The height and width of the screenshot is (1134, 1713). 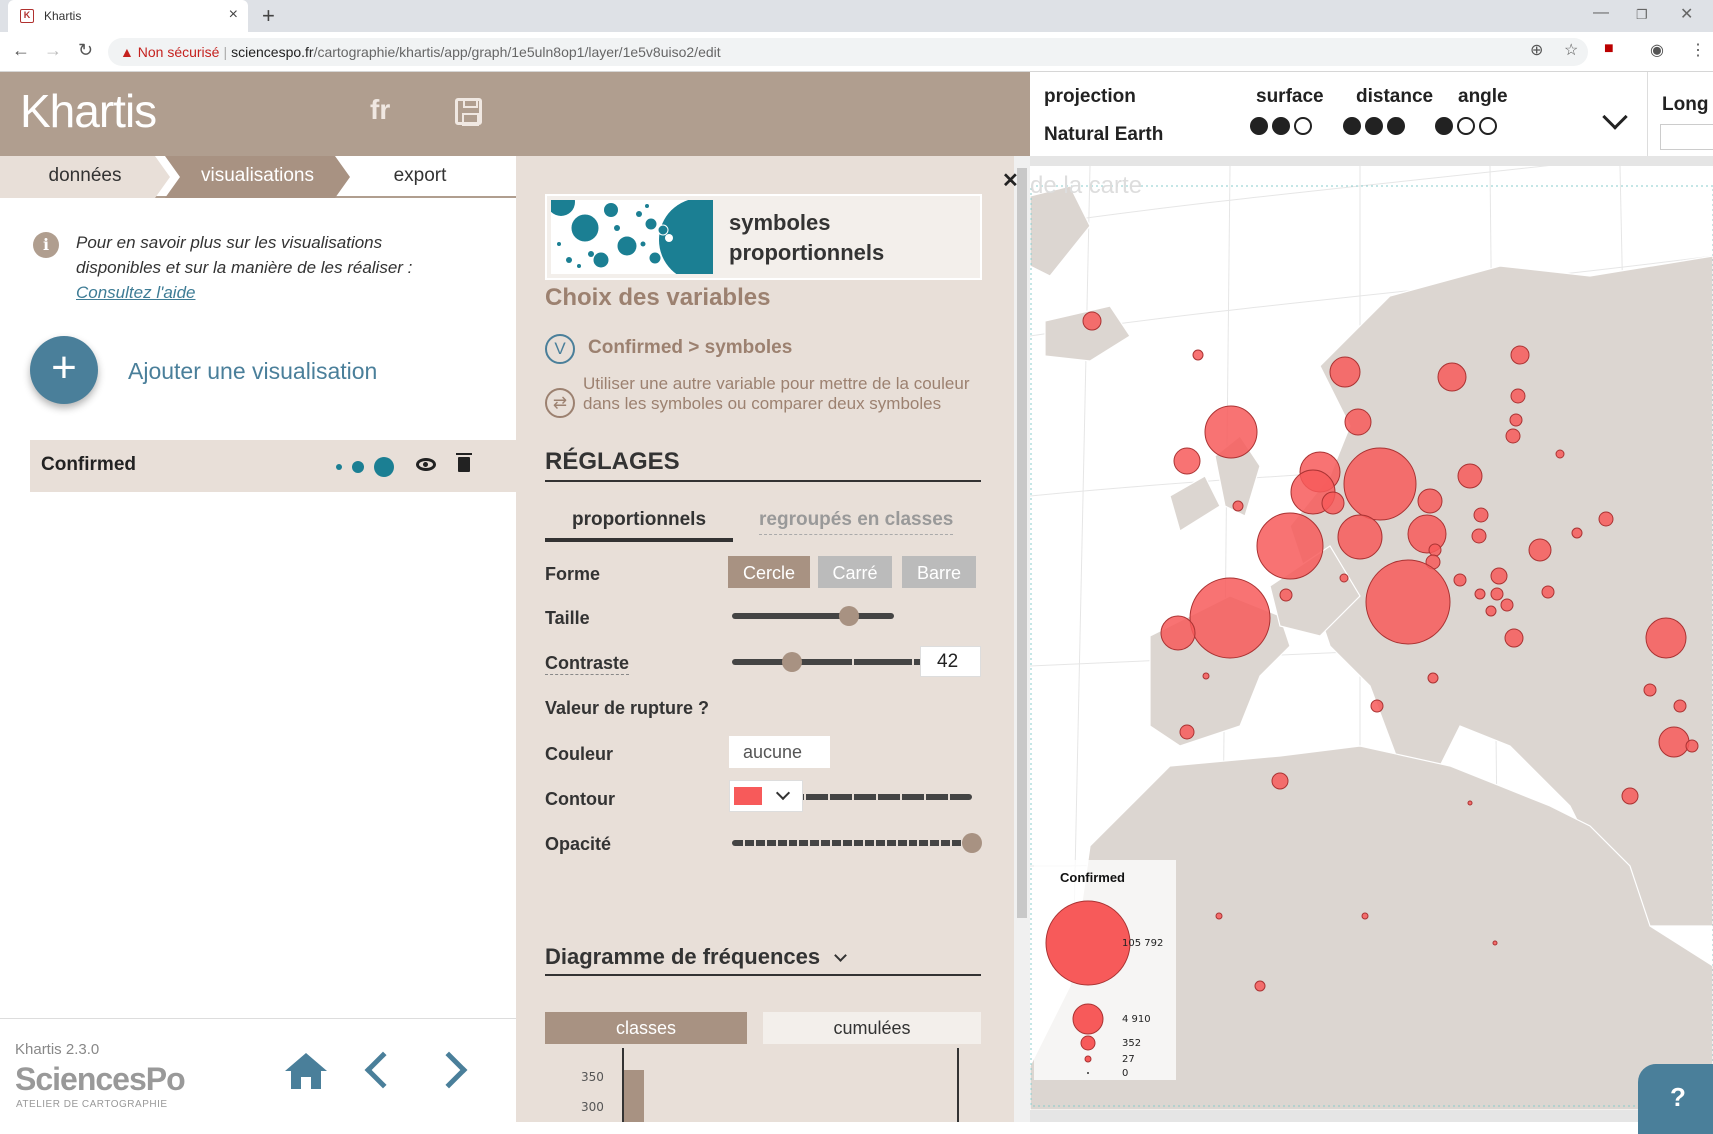 I want to click on pdf-extension-icon: ■, so click(x=1609, y=49).